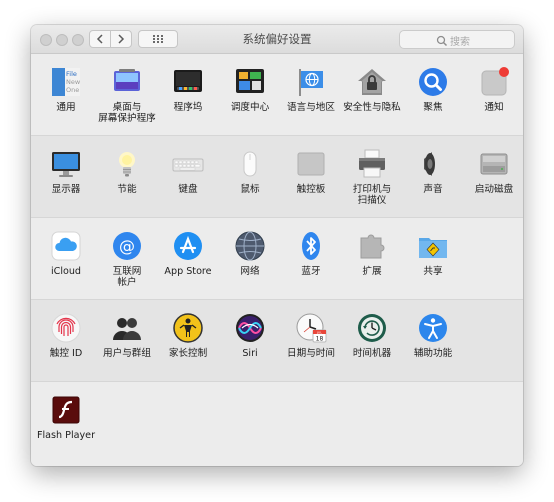  I want to click on pref-label: 触控板, so click(311, 189).